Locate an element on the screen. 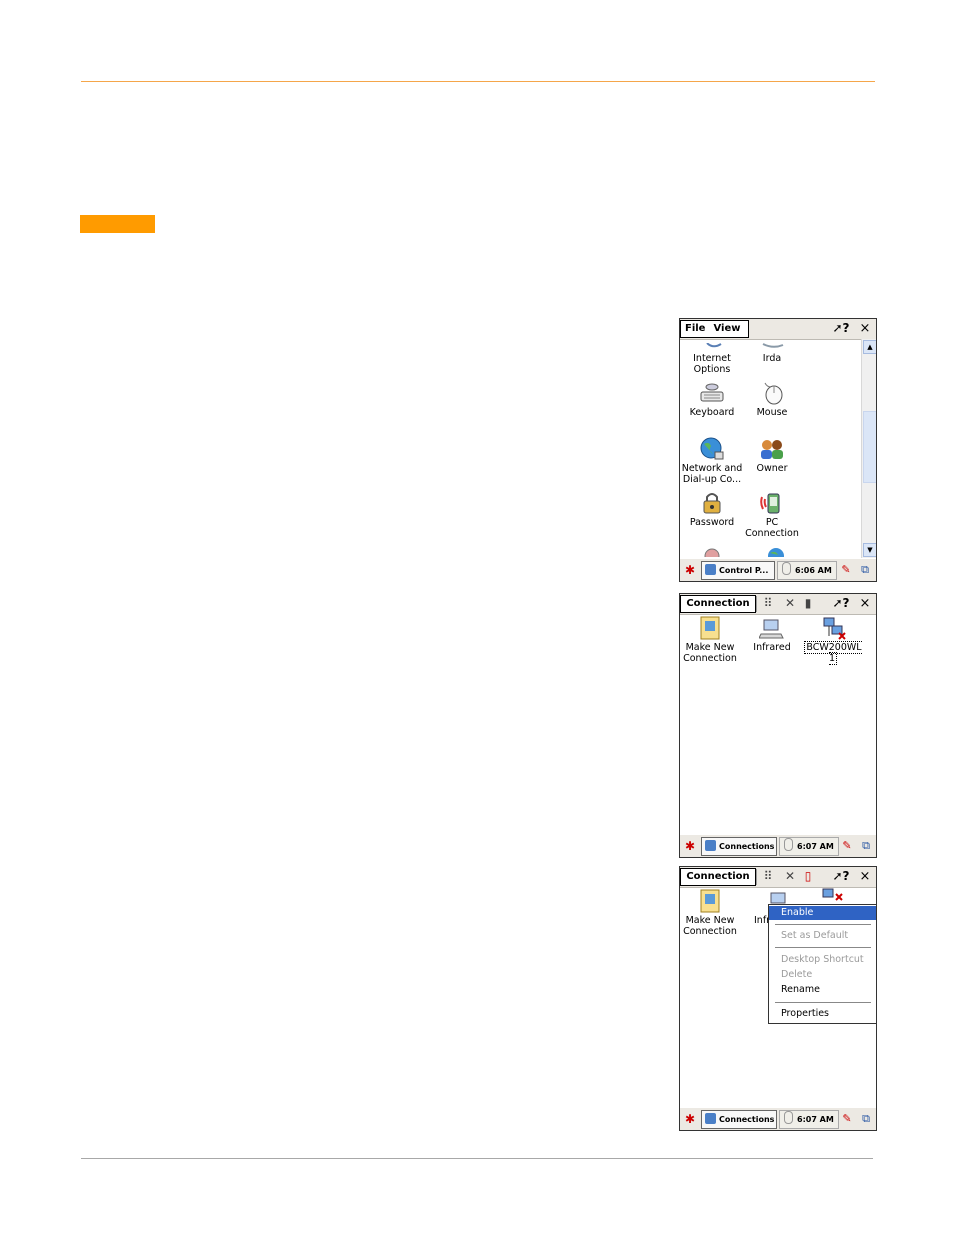 Image resolution: width=954 pixels, height=1235 pixels. menu-item-properties: Properties is located at coordinates (822, 1014).